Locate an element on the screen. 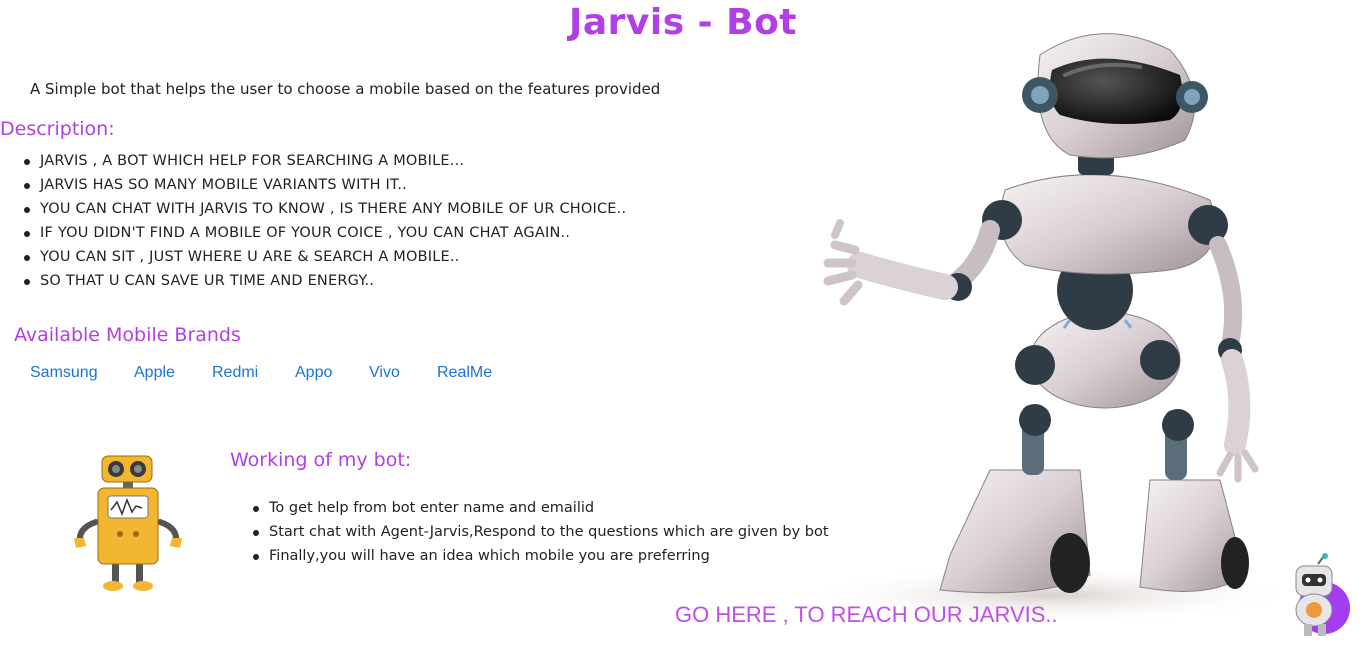  list-item: SO THAT U CAN SAVE UR TIME AND ENERGY.. is located at coordinates (324, 281).